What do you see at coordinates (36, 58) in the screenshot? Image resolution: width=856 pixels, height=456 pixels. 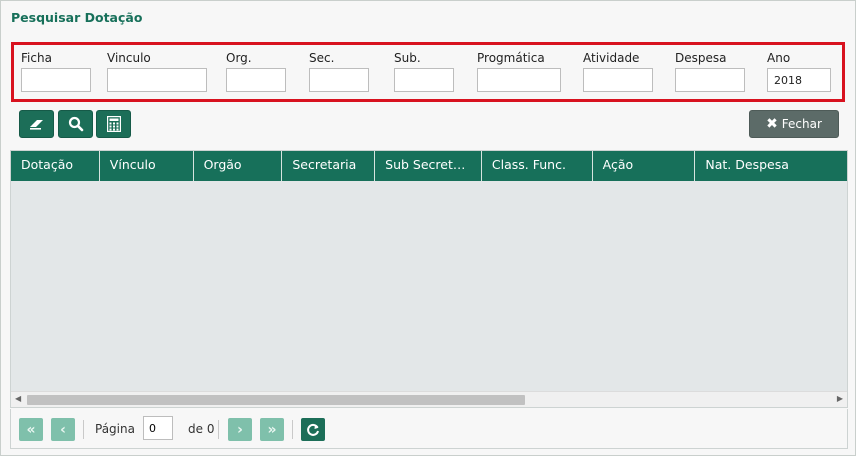 I see `filter-ficha-label: Ficha` at bounding box center [36, 58].